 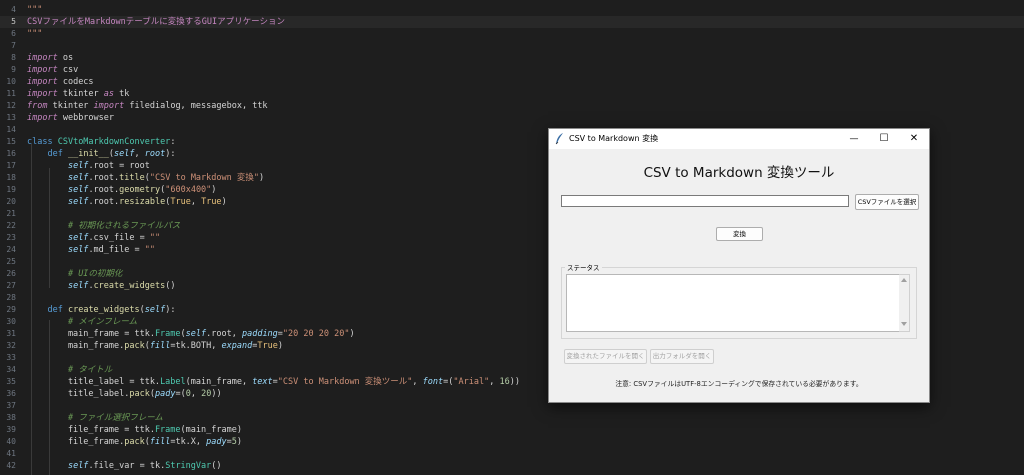 I want to click on code-text: self.root.resizable(True, True), so click(x=147, y=202).